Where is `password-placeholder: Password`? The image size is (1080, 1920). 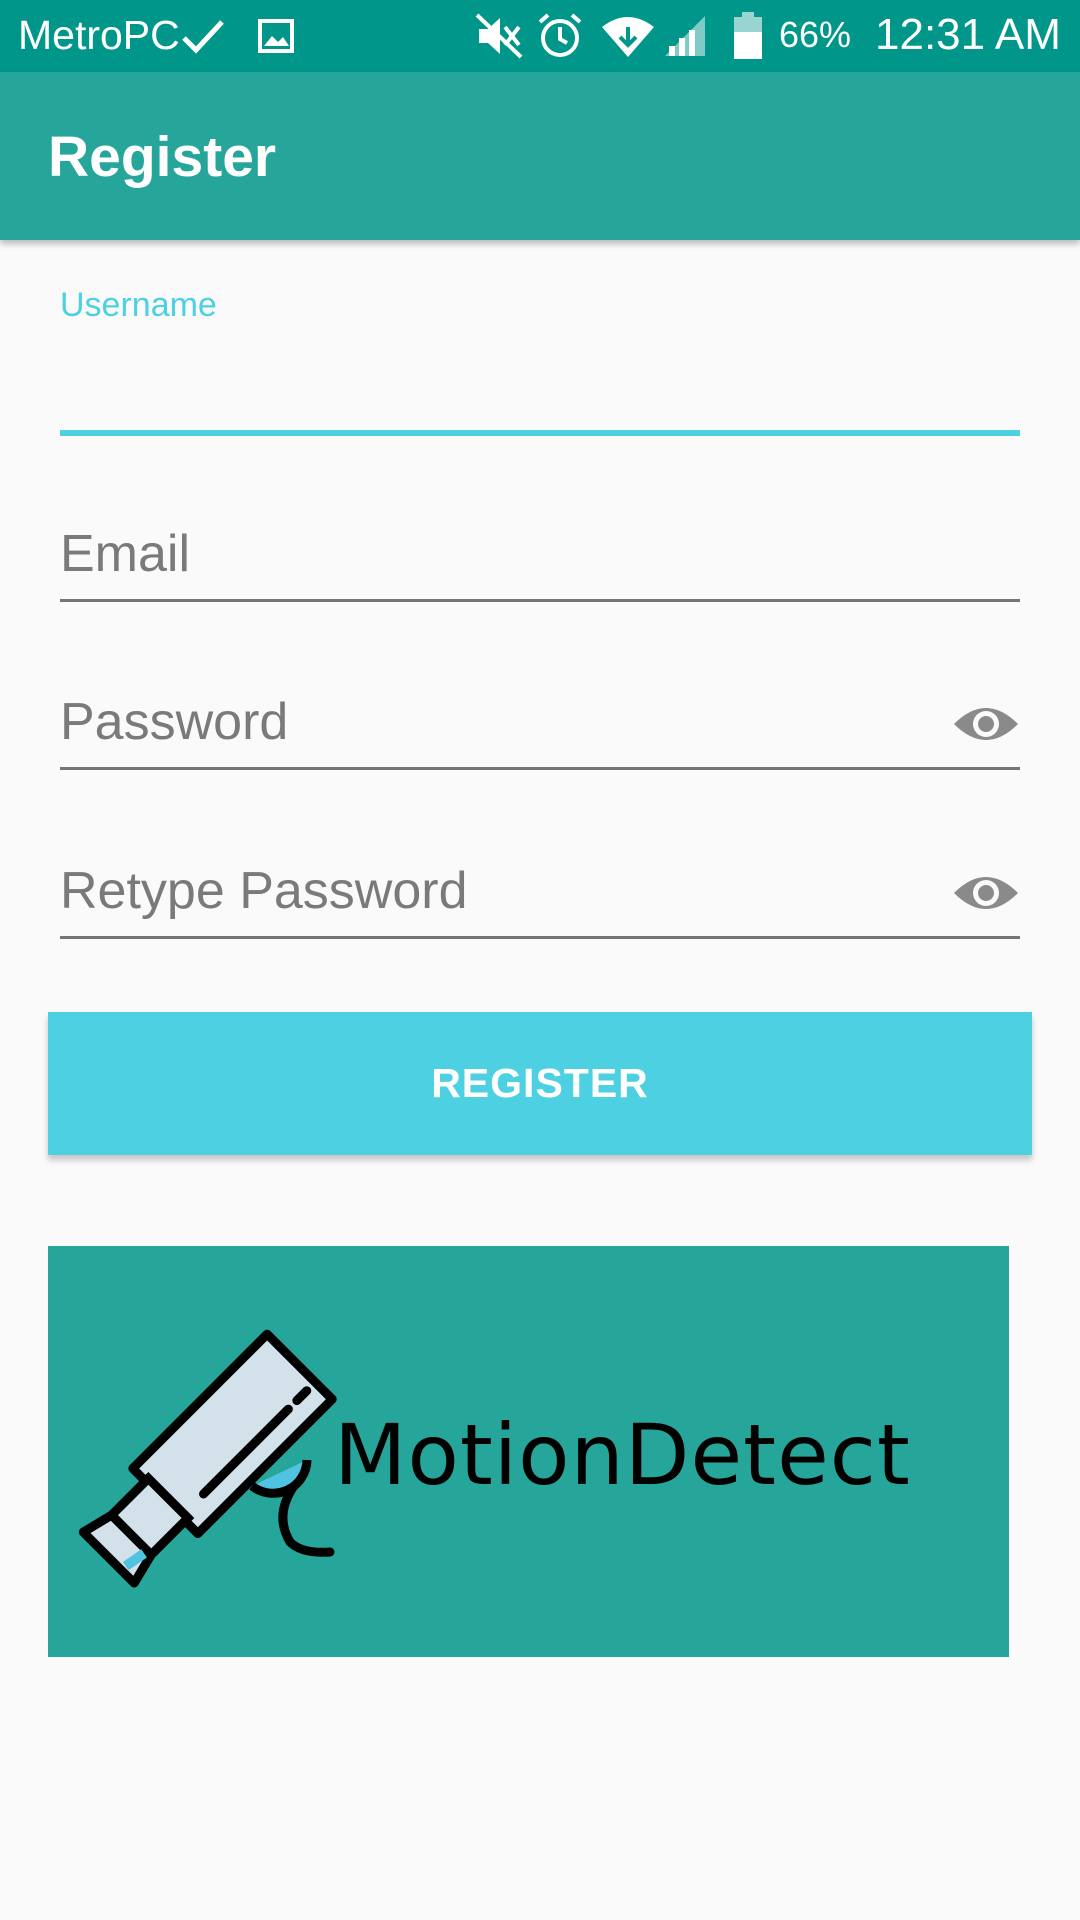
password-placeholder: Password is located at coordinates (174, 722).